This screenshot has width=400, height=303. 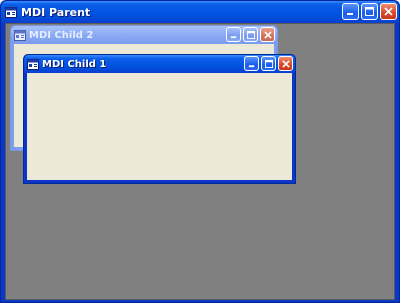 I want to click on parent-window-controls, so click(x=369, y=11).